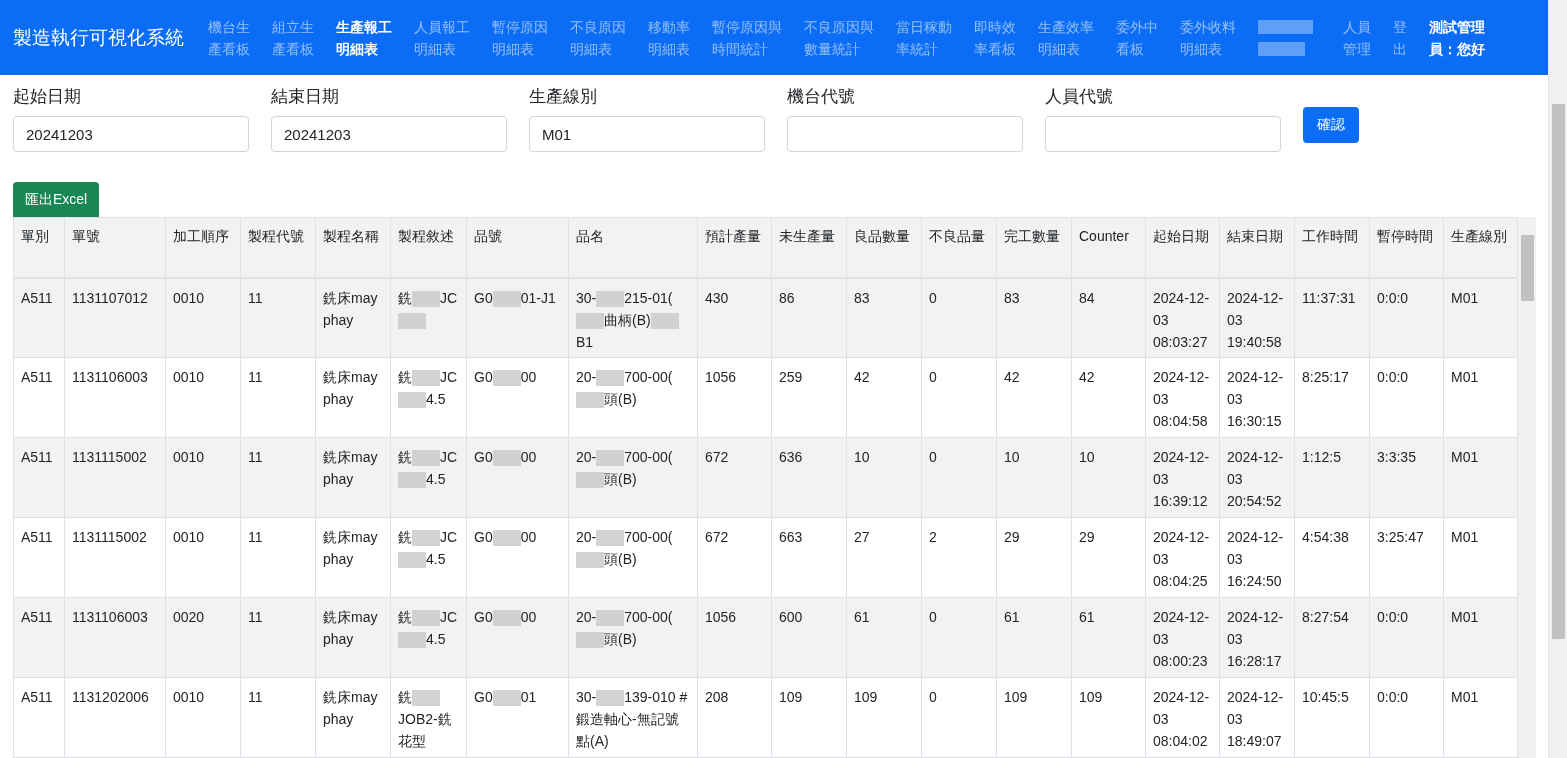 This screenshot has width=1567, height=758. Describe the element at coordinates (115, 247) in the screenshot. I see `column-header: 單號` at that location.